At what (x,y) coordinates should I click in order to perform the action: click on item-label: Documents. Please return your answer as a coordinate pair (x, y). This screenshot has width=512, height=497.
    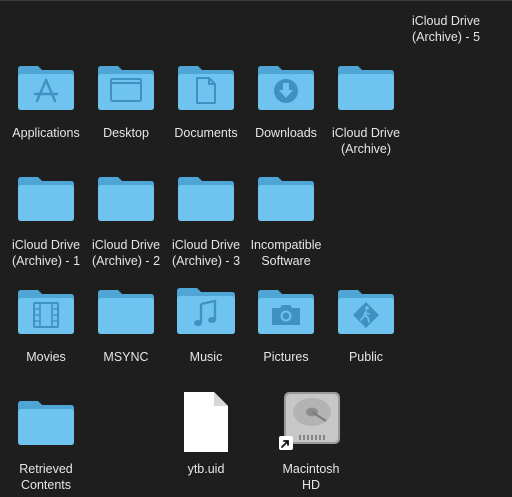
    Looking at the image, I should click on (206, 133).